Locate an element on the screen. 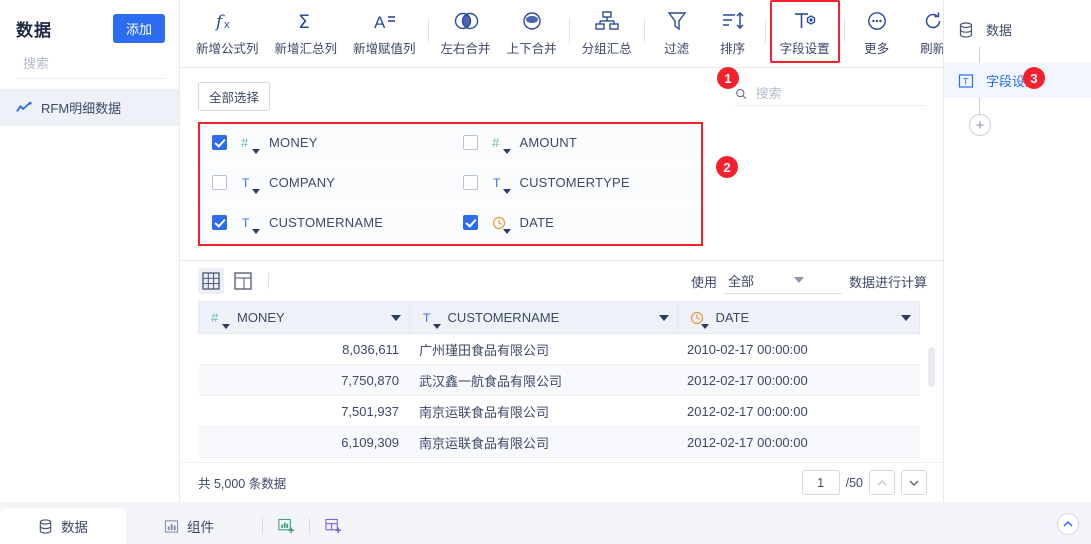  sidebar-search-input is located at coordinates (111, 63).